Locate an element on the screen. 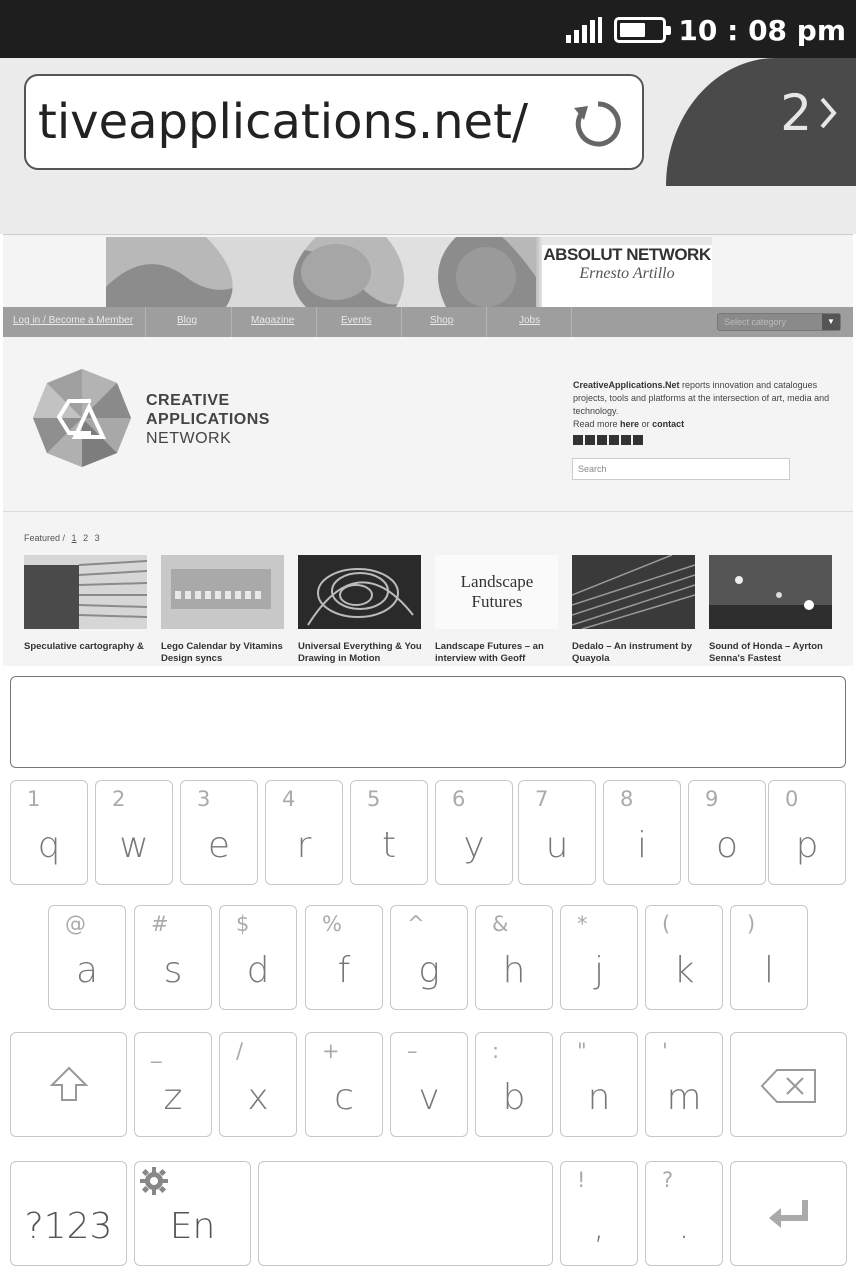  dropdown-arrow-icon: ▼ is located at coordinates (831, 322).